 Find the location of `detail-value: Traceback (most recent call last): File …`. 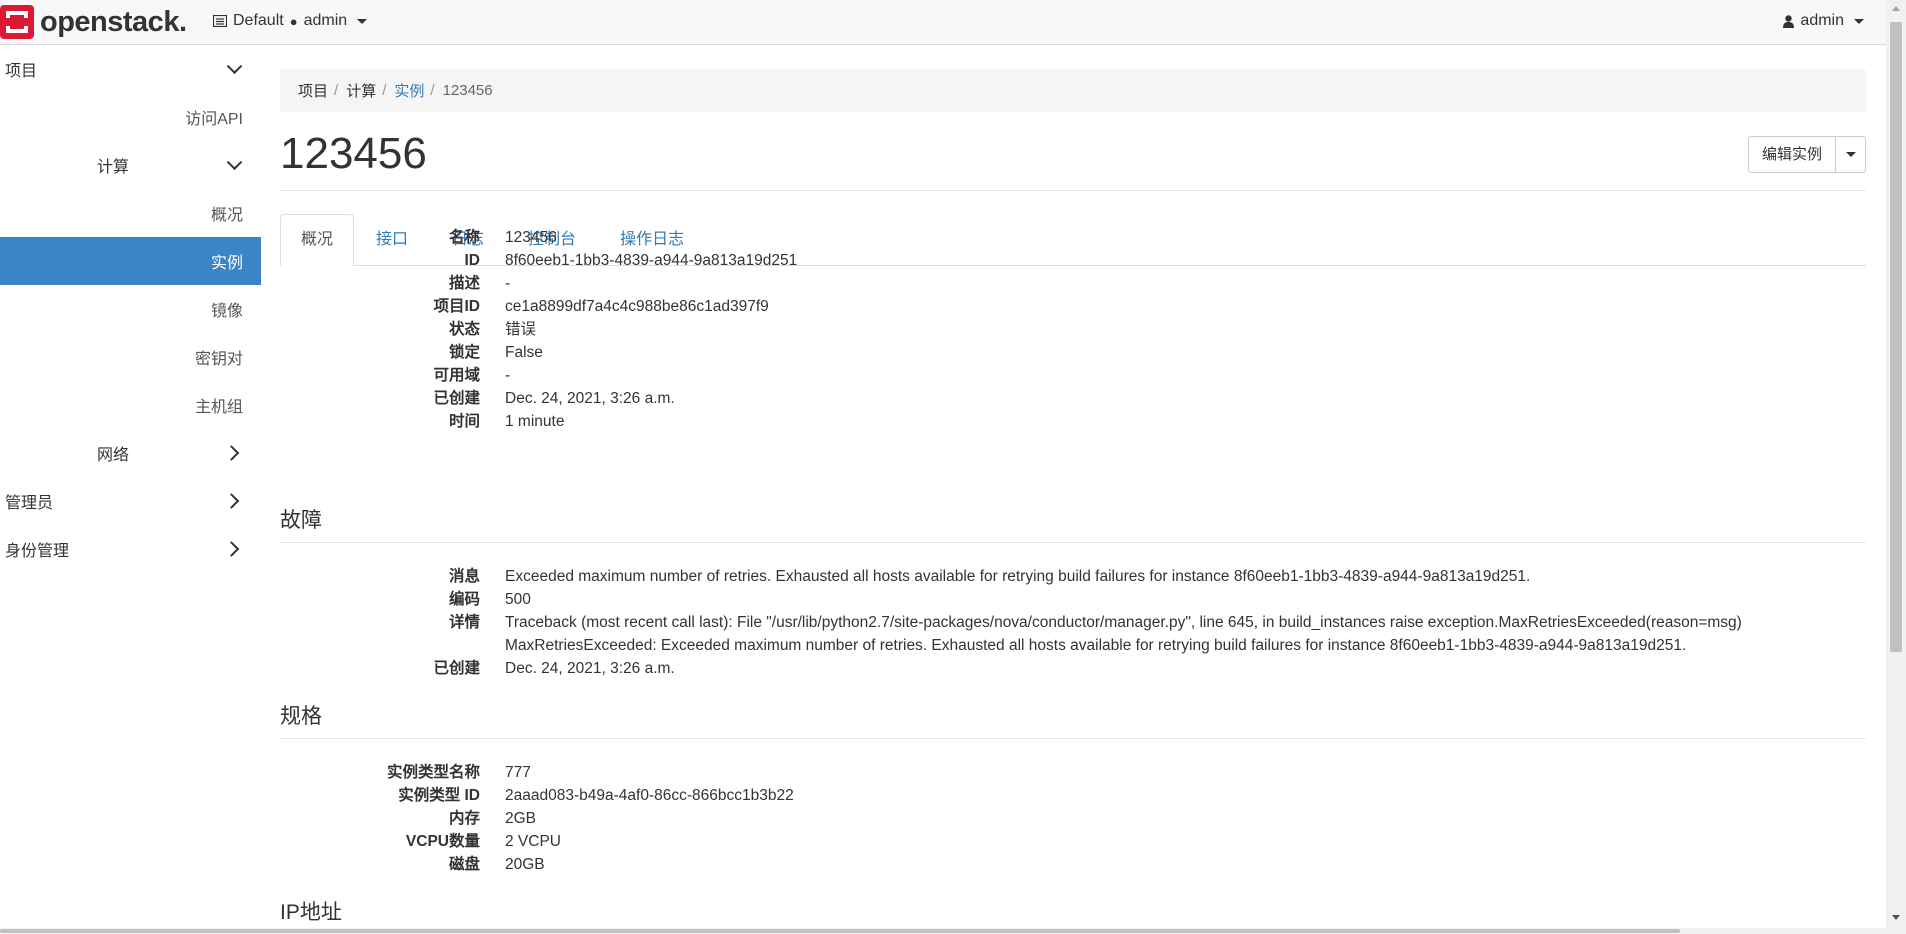

detail-value: Traceback (most recent call last): File … is located at coordinates (1185, 634).